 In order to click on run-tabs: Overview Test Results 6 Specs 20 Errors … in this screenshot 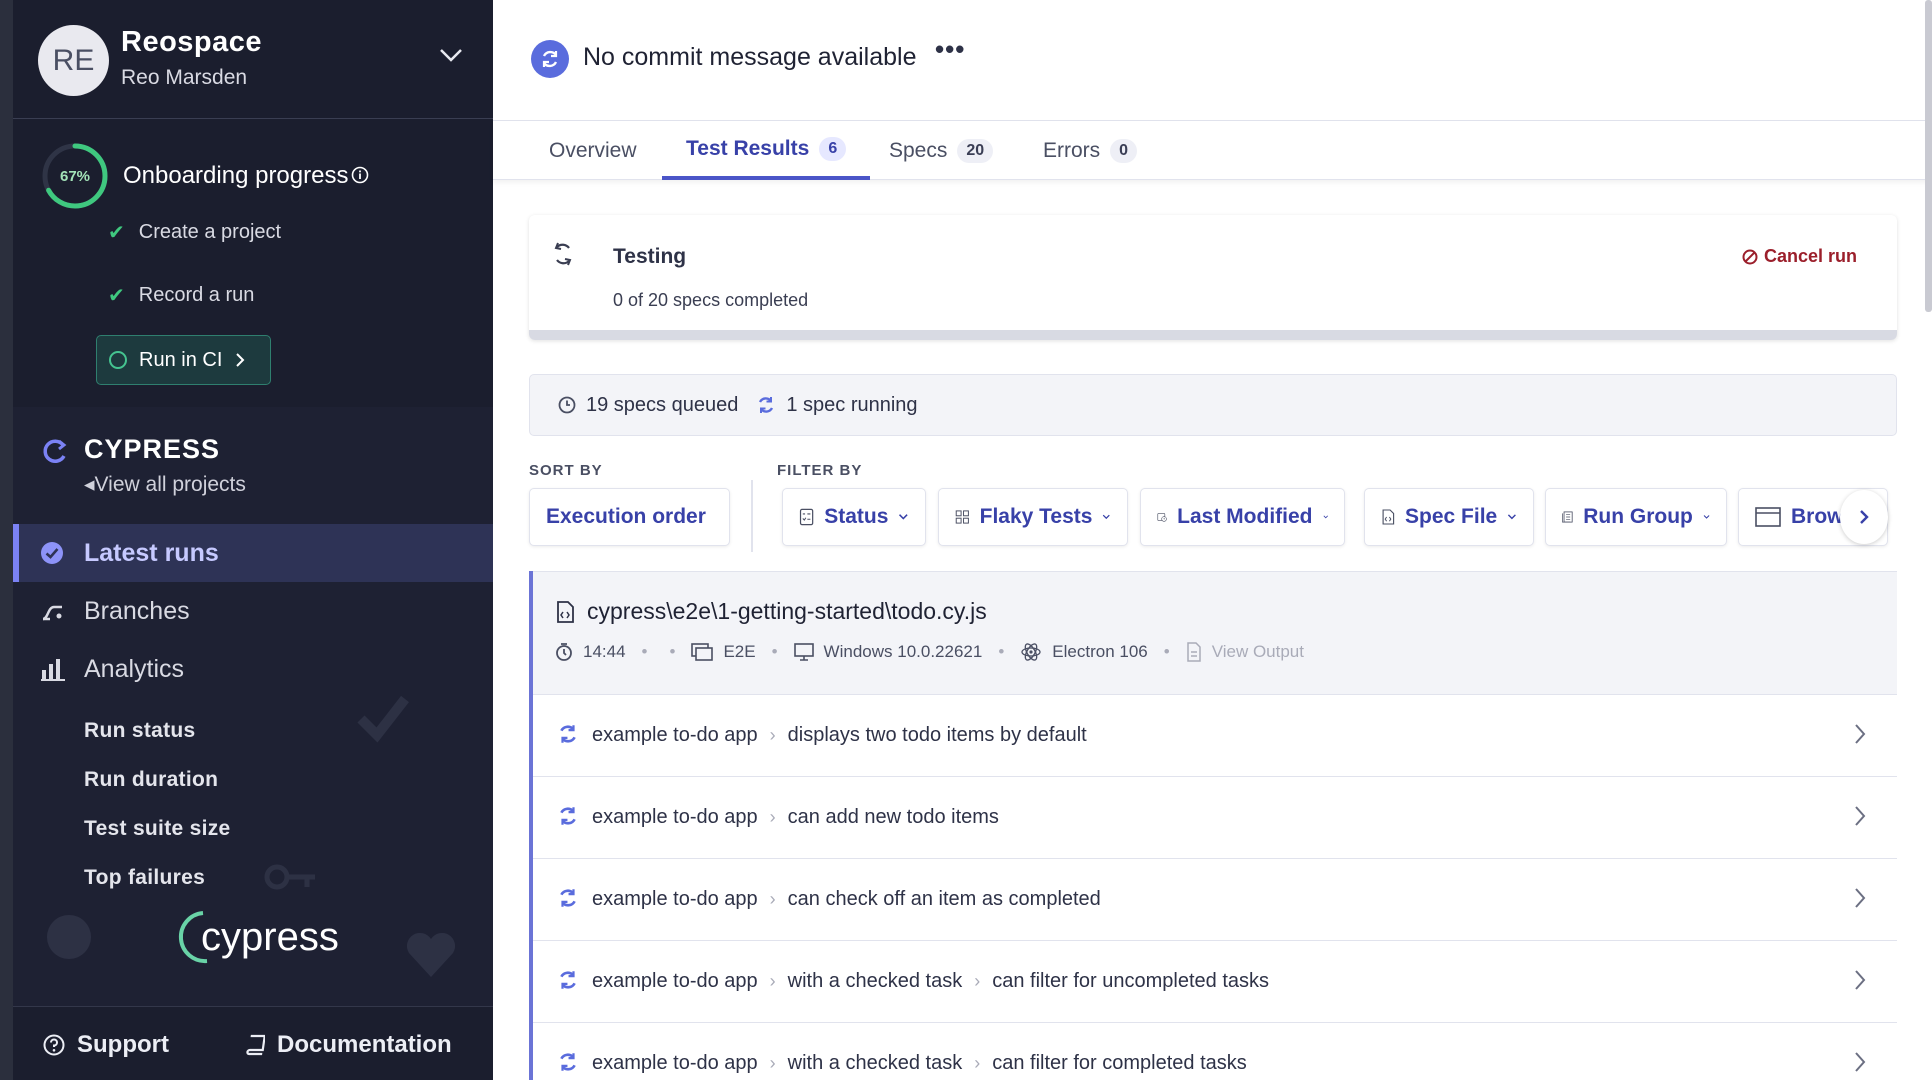, I will do `click(1212, 150)`.